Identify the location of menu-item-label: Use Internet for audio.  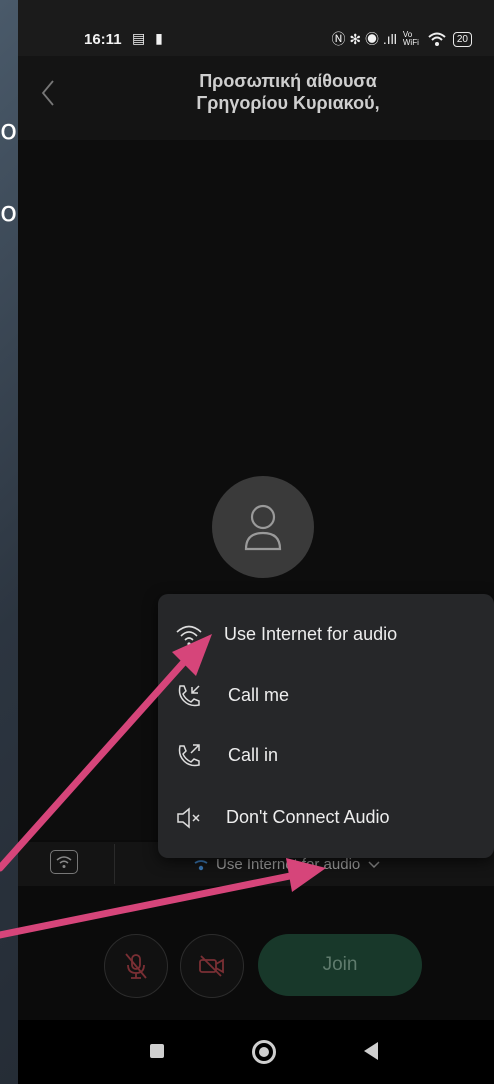
(311, 633).